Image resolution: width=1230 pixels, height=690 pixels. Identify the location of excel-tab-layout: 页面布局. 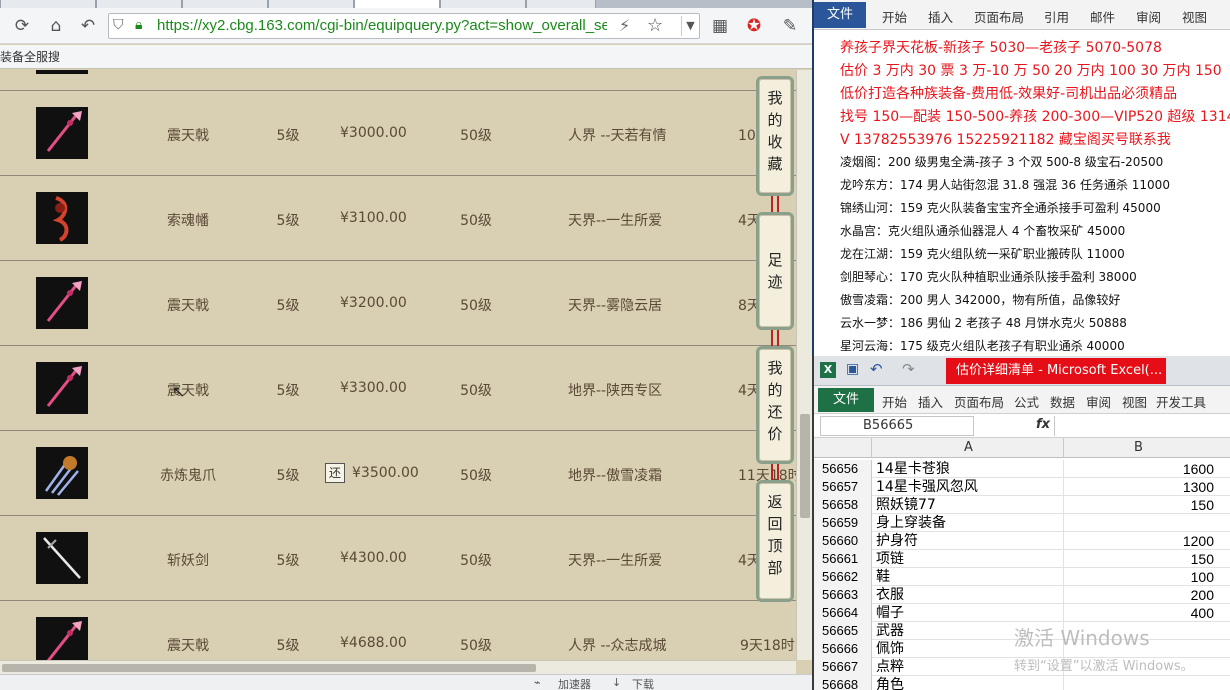
(979, 401).